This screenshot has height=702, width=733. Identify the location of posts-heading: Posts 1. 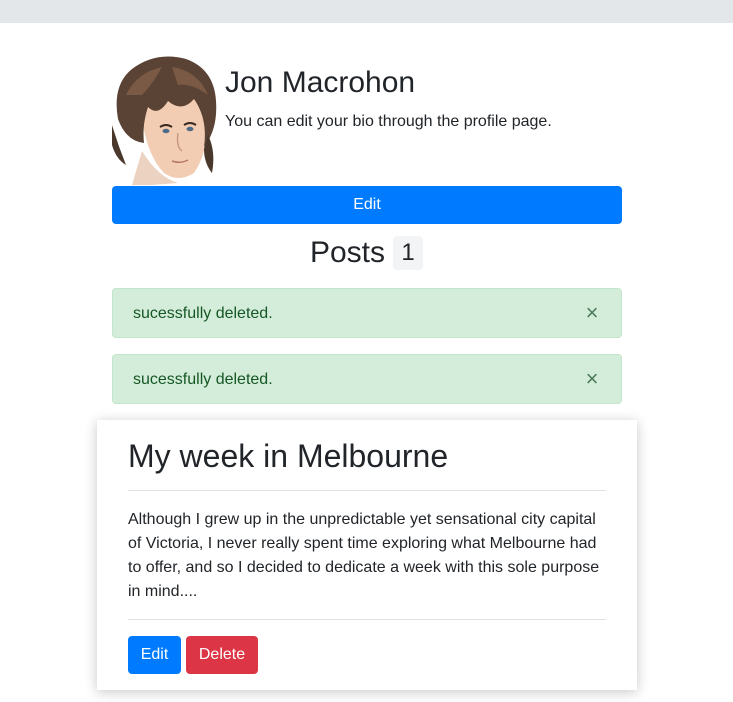
(366, 253).